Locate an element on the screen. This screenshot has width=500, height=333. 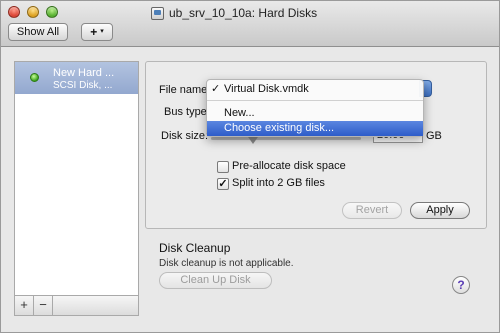
chevron-down-icon: ▾ is located at coordinates (102, 31).